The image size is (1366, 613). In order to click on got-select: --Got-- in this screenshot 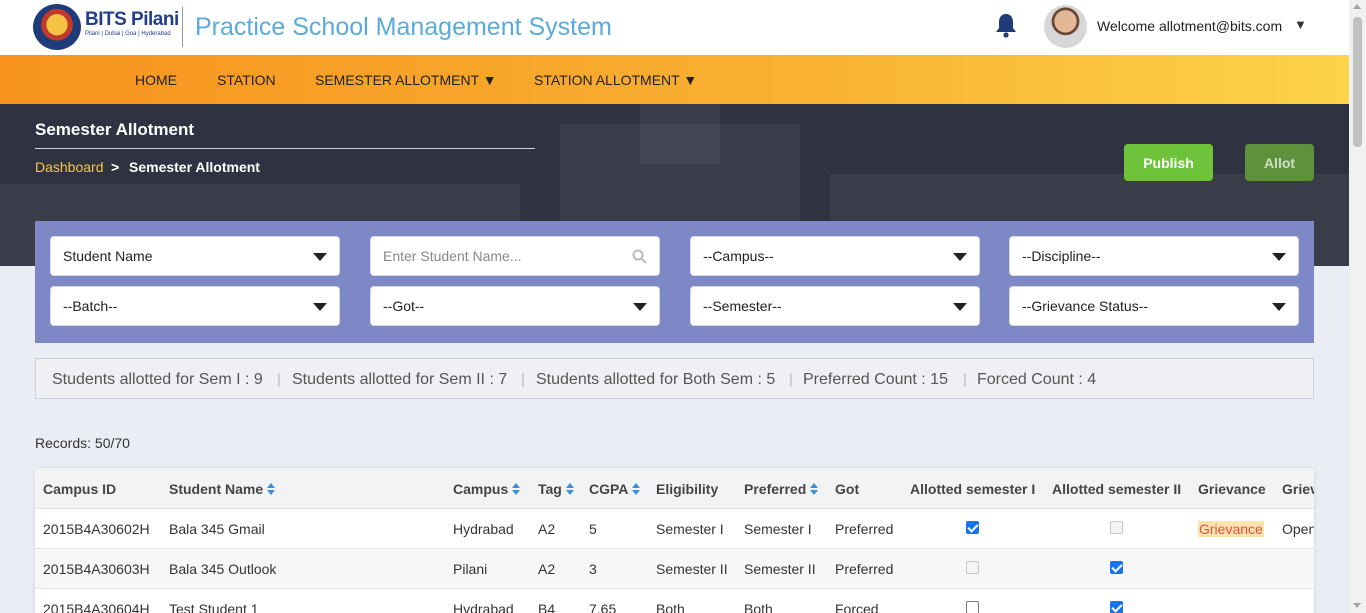, I will do `click(515, 306)`.